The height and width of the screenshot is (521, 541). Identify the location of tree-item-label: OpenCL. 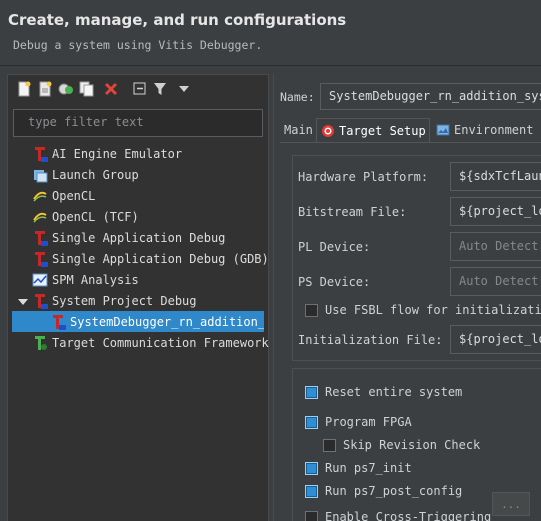
(74, 195).